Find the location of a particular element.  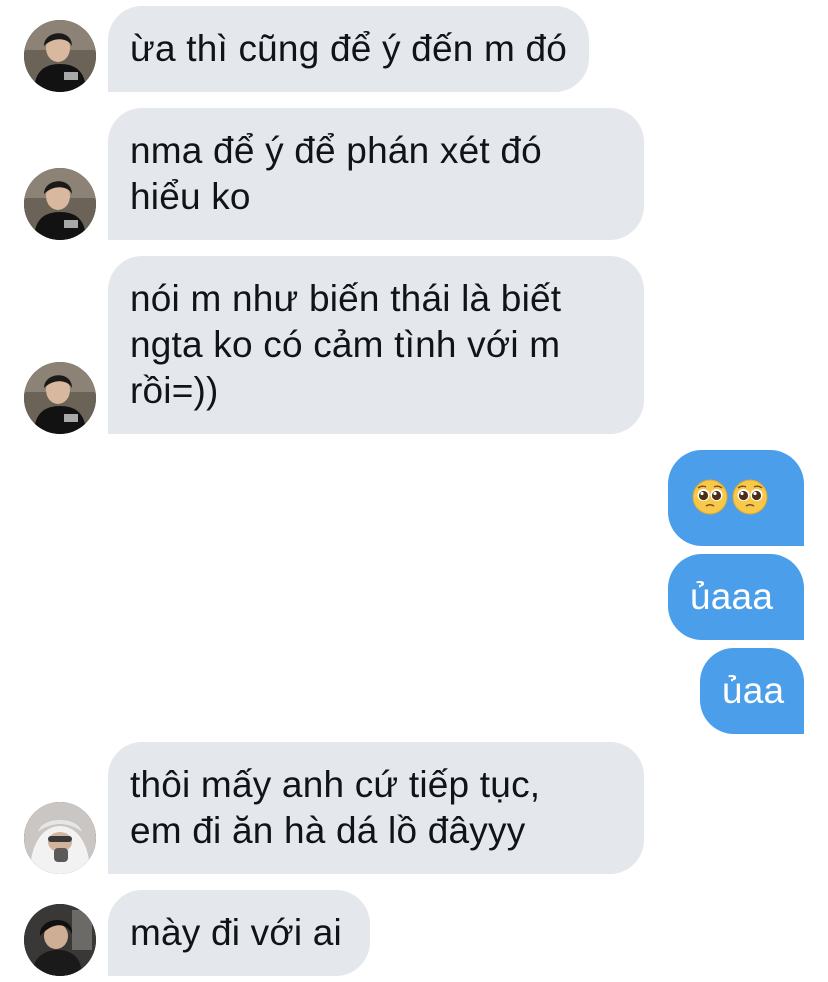

message-text-line: thôi mấy anh cứ tiếp tục, is located at coordinates (335, 784).